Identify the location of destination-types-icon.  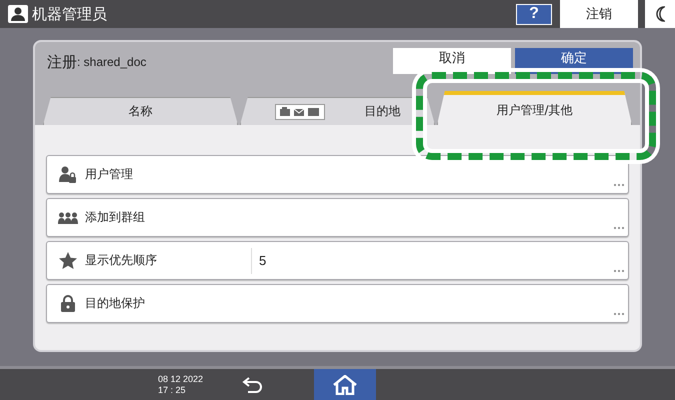
(300, 111).